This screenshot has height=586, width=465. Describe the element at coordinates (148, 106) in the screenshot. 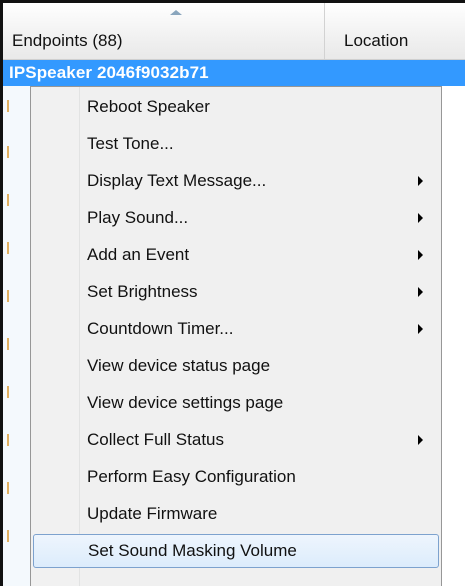

I see `menu-item-label: Reboot Speaker` at that location.